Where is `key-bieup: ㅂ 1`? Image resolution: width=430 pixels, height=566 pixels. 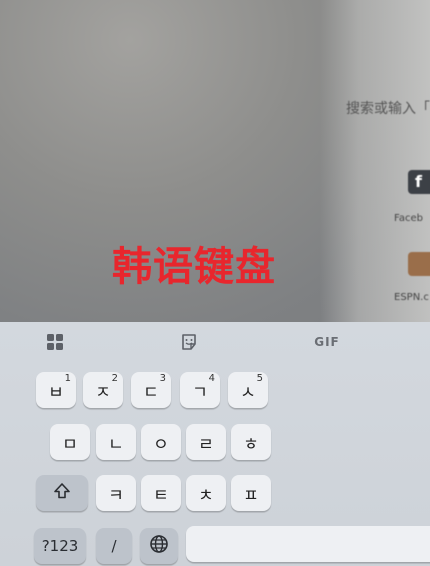
key-bieup: ㅂ 1 is located at coordinates (56, 390).